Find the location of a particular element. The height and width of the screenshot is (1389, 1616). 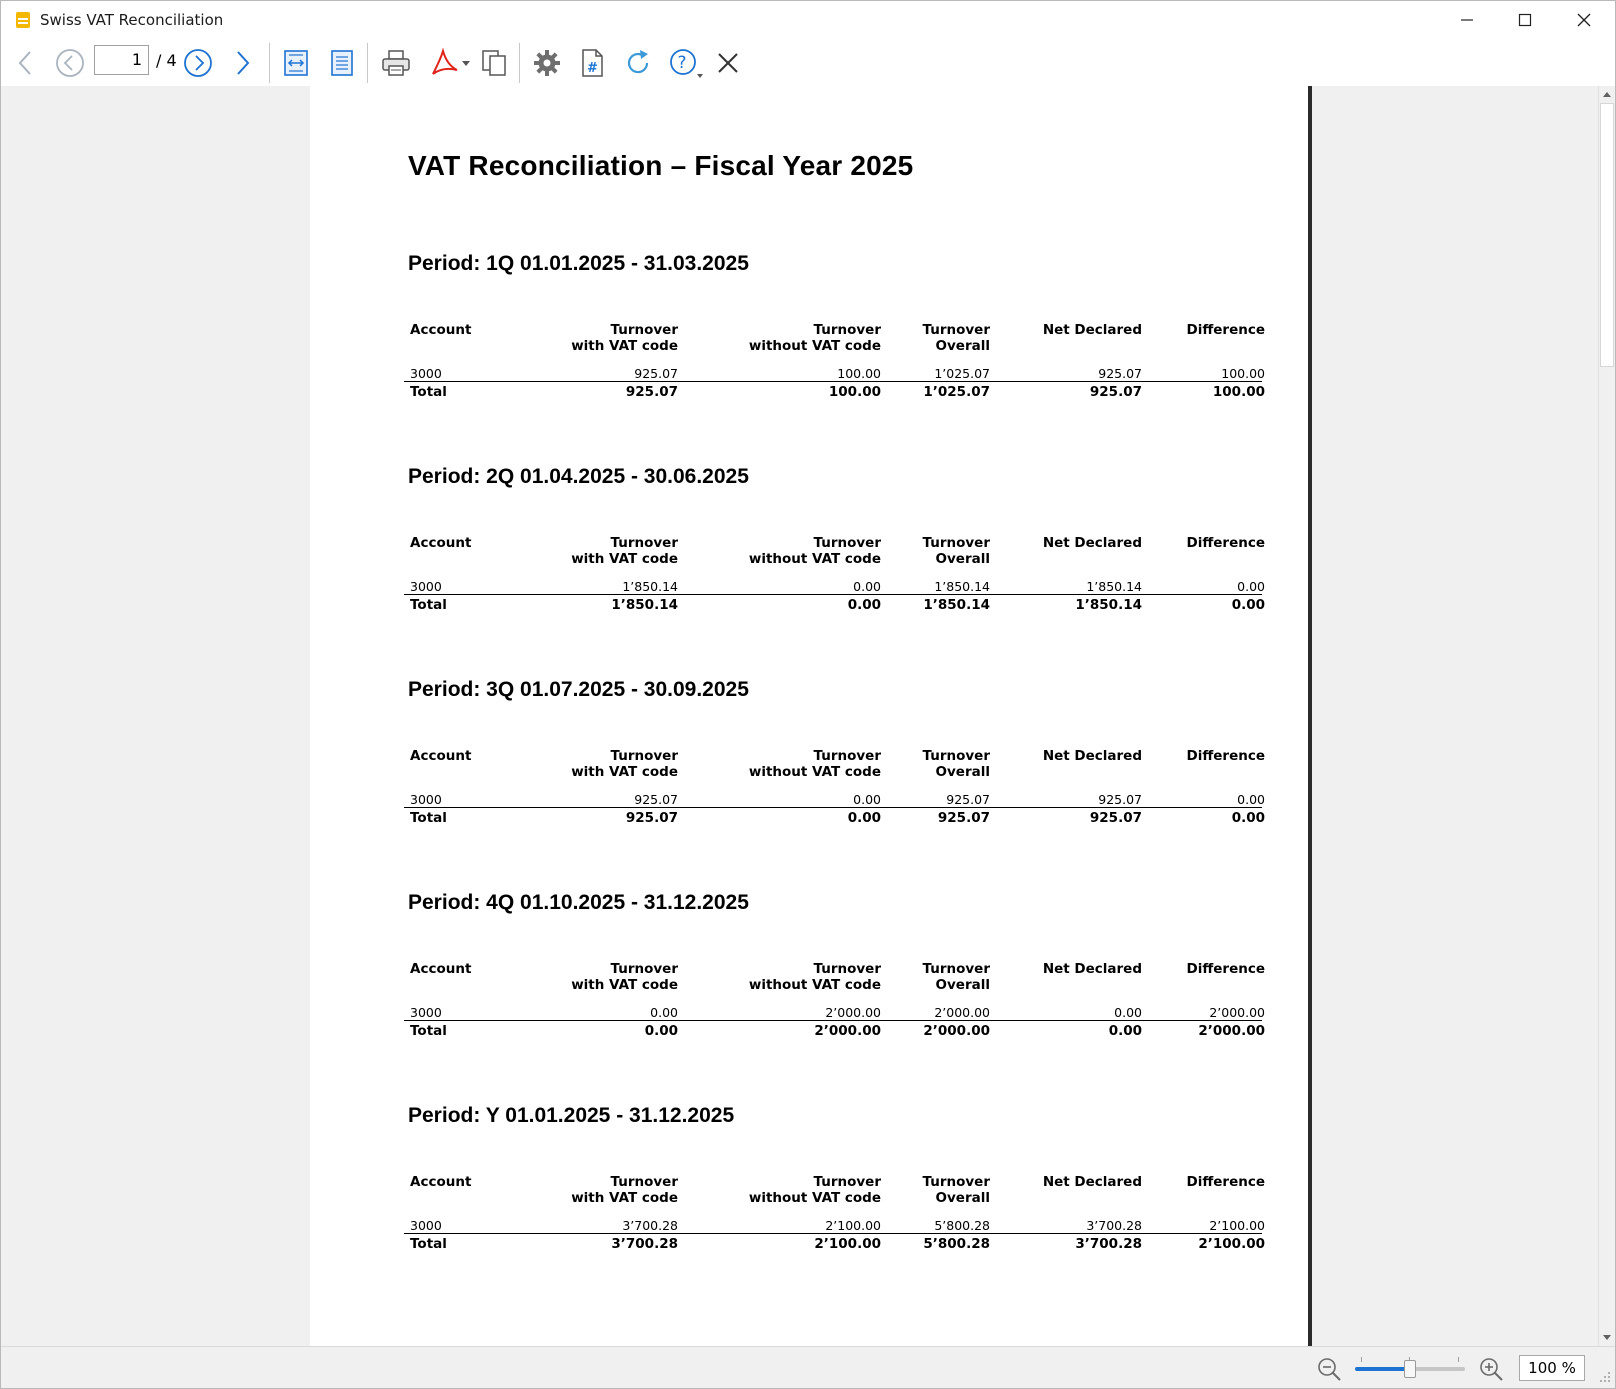

total-overall: 2’000.00 is located at coordinates (956, 1031).